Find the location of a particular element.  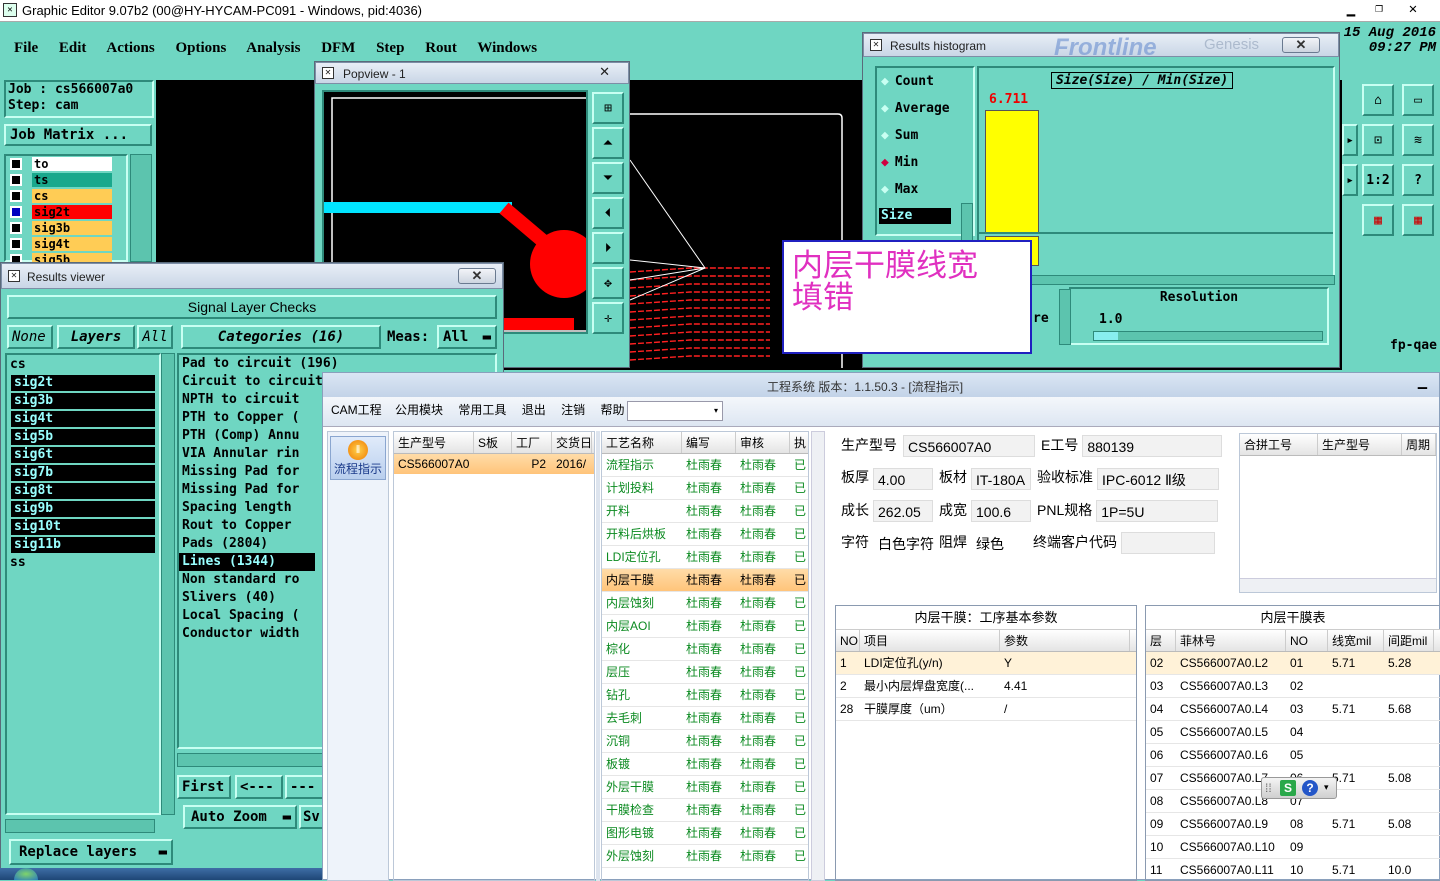

menu-file: File is located at coordinates (26, 48).